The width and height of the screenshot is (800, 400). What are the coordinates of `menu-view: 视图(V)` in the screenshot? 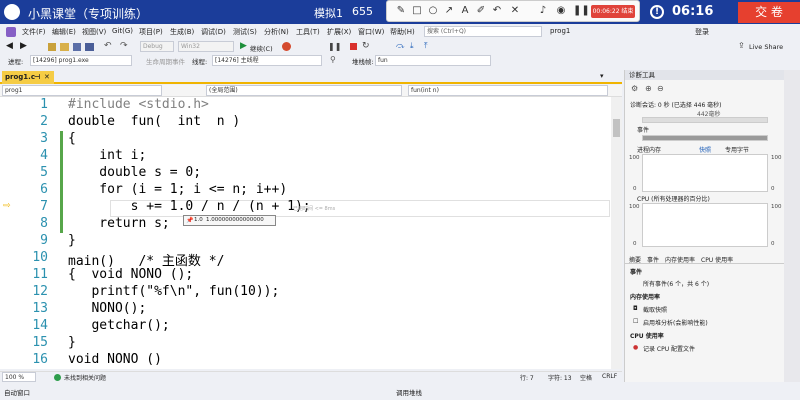 It's located at (94, 32).